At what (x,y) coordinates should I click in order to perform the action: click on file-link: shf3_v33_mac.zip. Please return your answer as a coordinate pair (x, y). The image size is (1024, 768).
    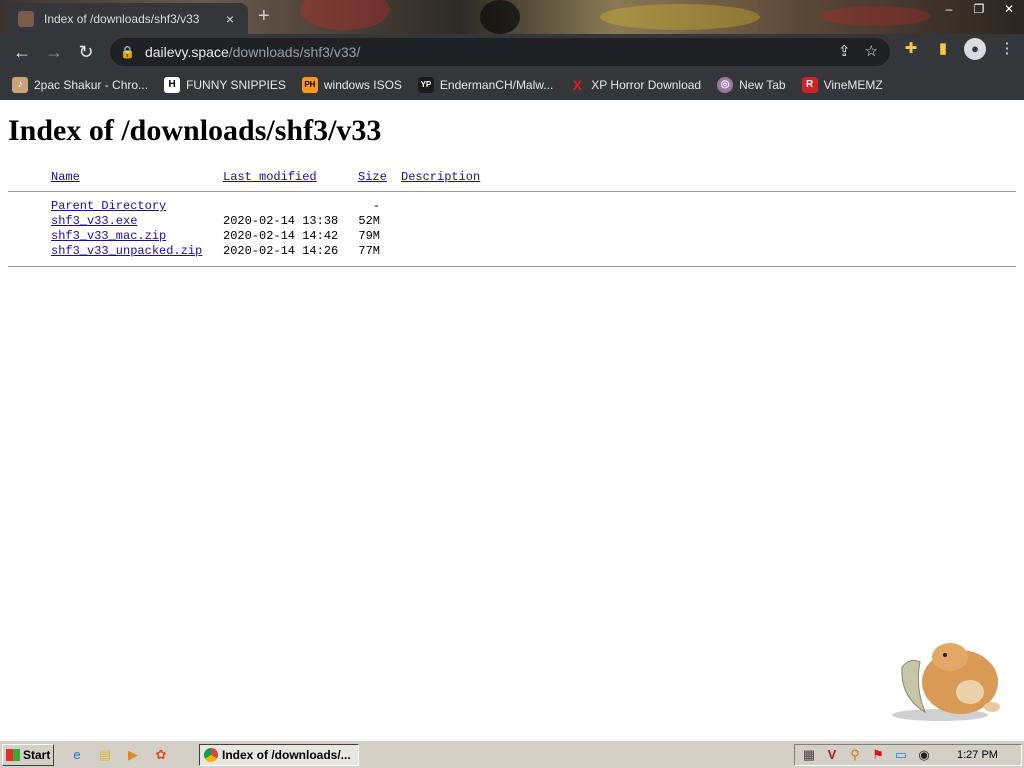
    Looking at the image, I should click on (108, 236).